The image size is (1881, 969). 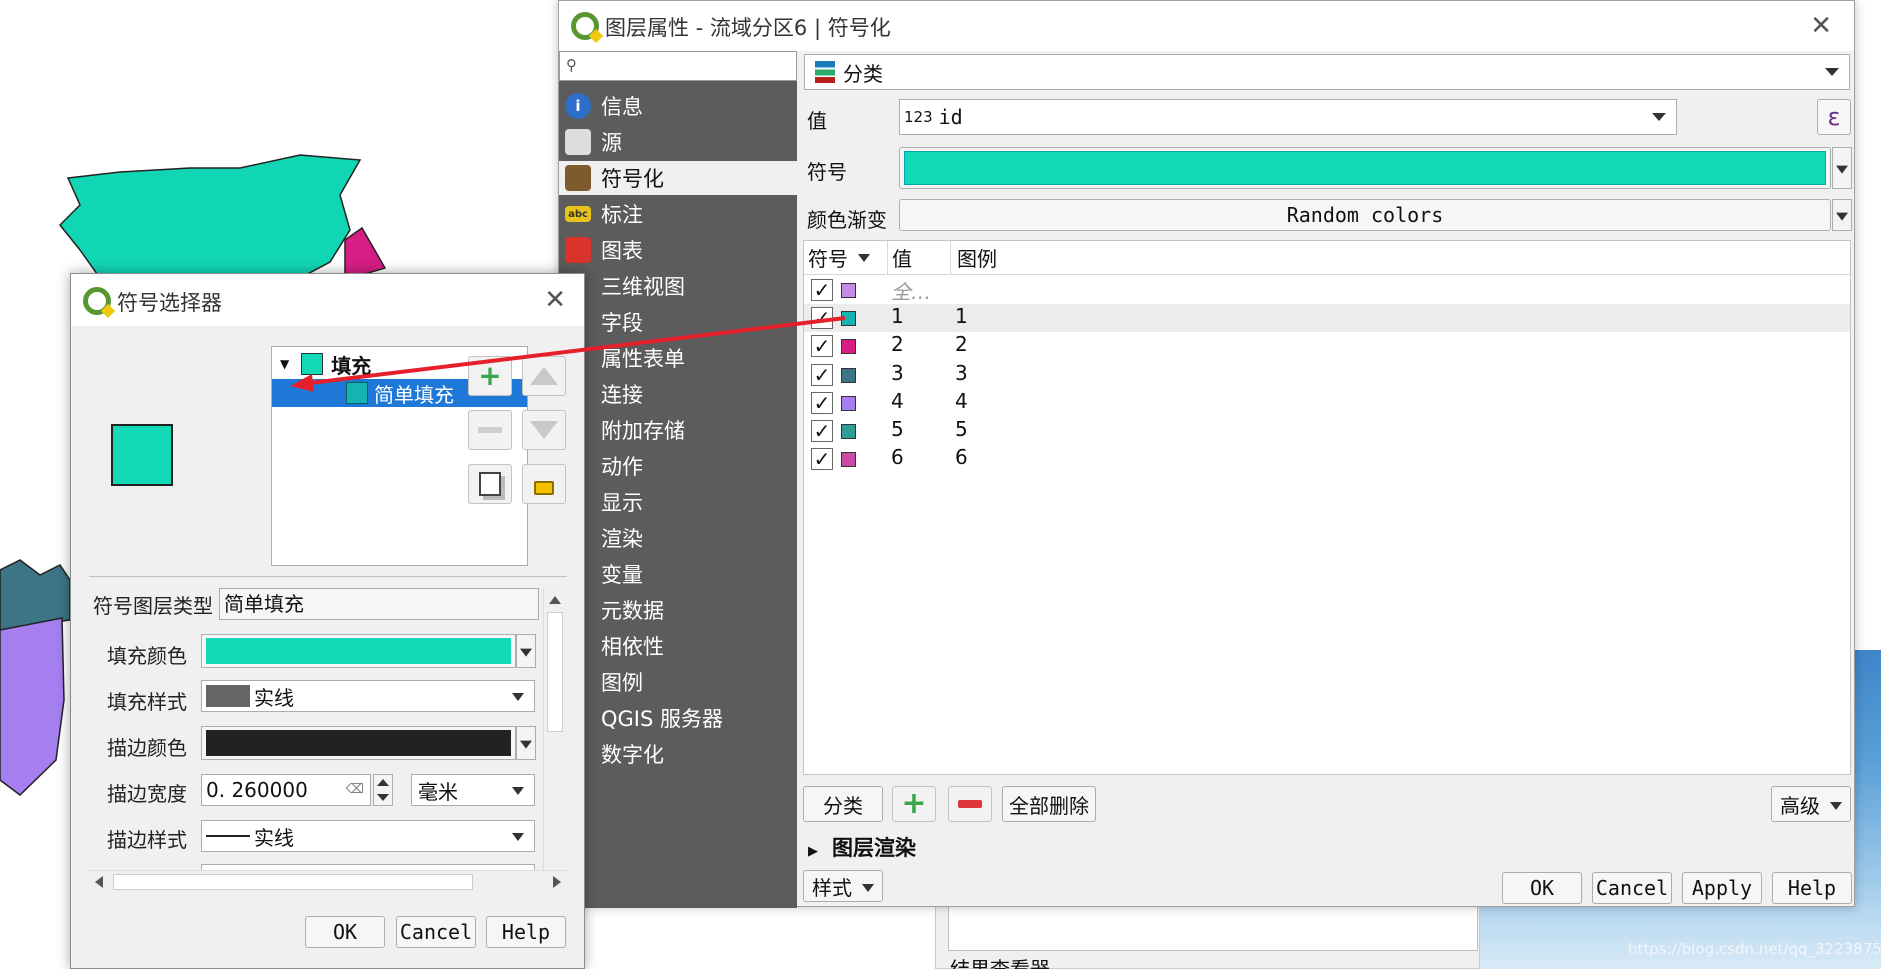 I want to click on annotation-arrowhead, so click(x=302, y=383).